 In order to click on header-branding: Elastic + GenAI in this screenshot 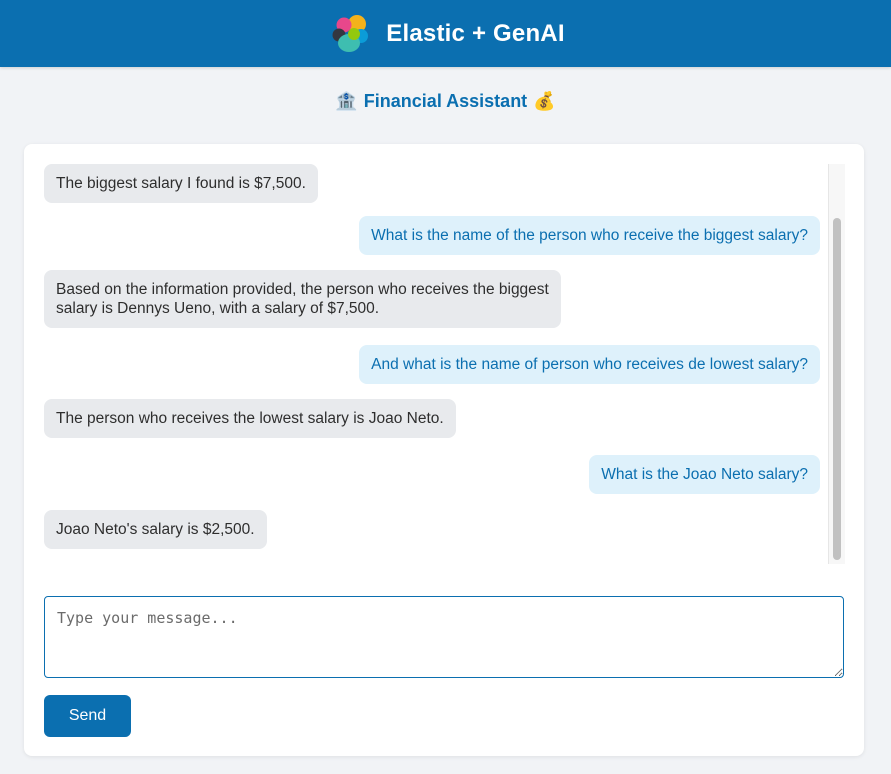, I will do `click(447, 34)`.